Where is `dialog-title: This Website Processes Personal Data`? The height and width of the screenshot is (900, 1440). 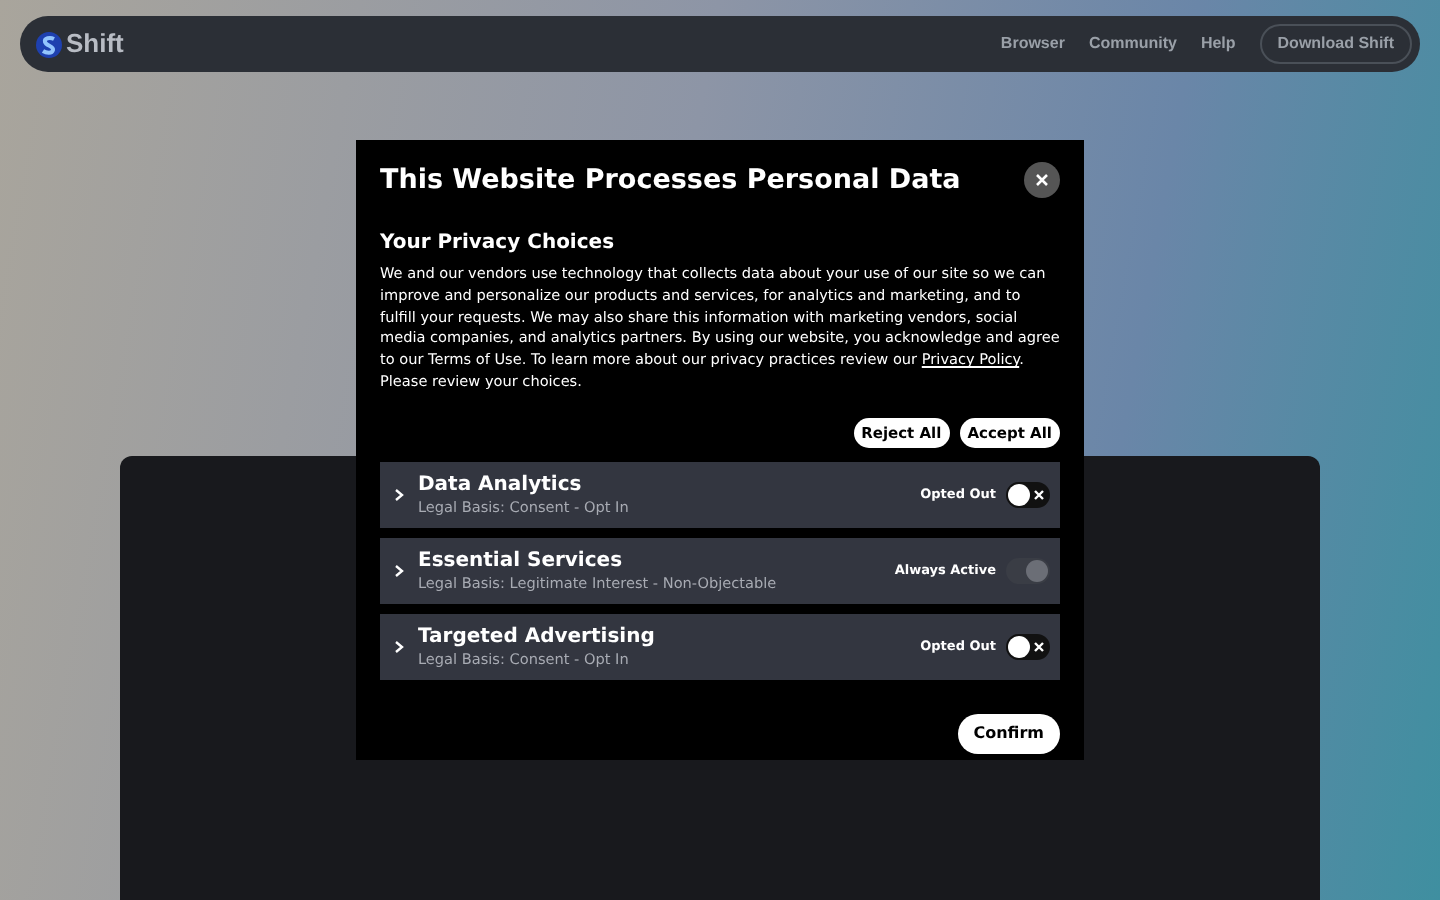
dialog-title: This Website Processes Personal Data is located at coordinates (670, 181).